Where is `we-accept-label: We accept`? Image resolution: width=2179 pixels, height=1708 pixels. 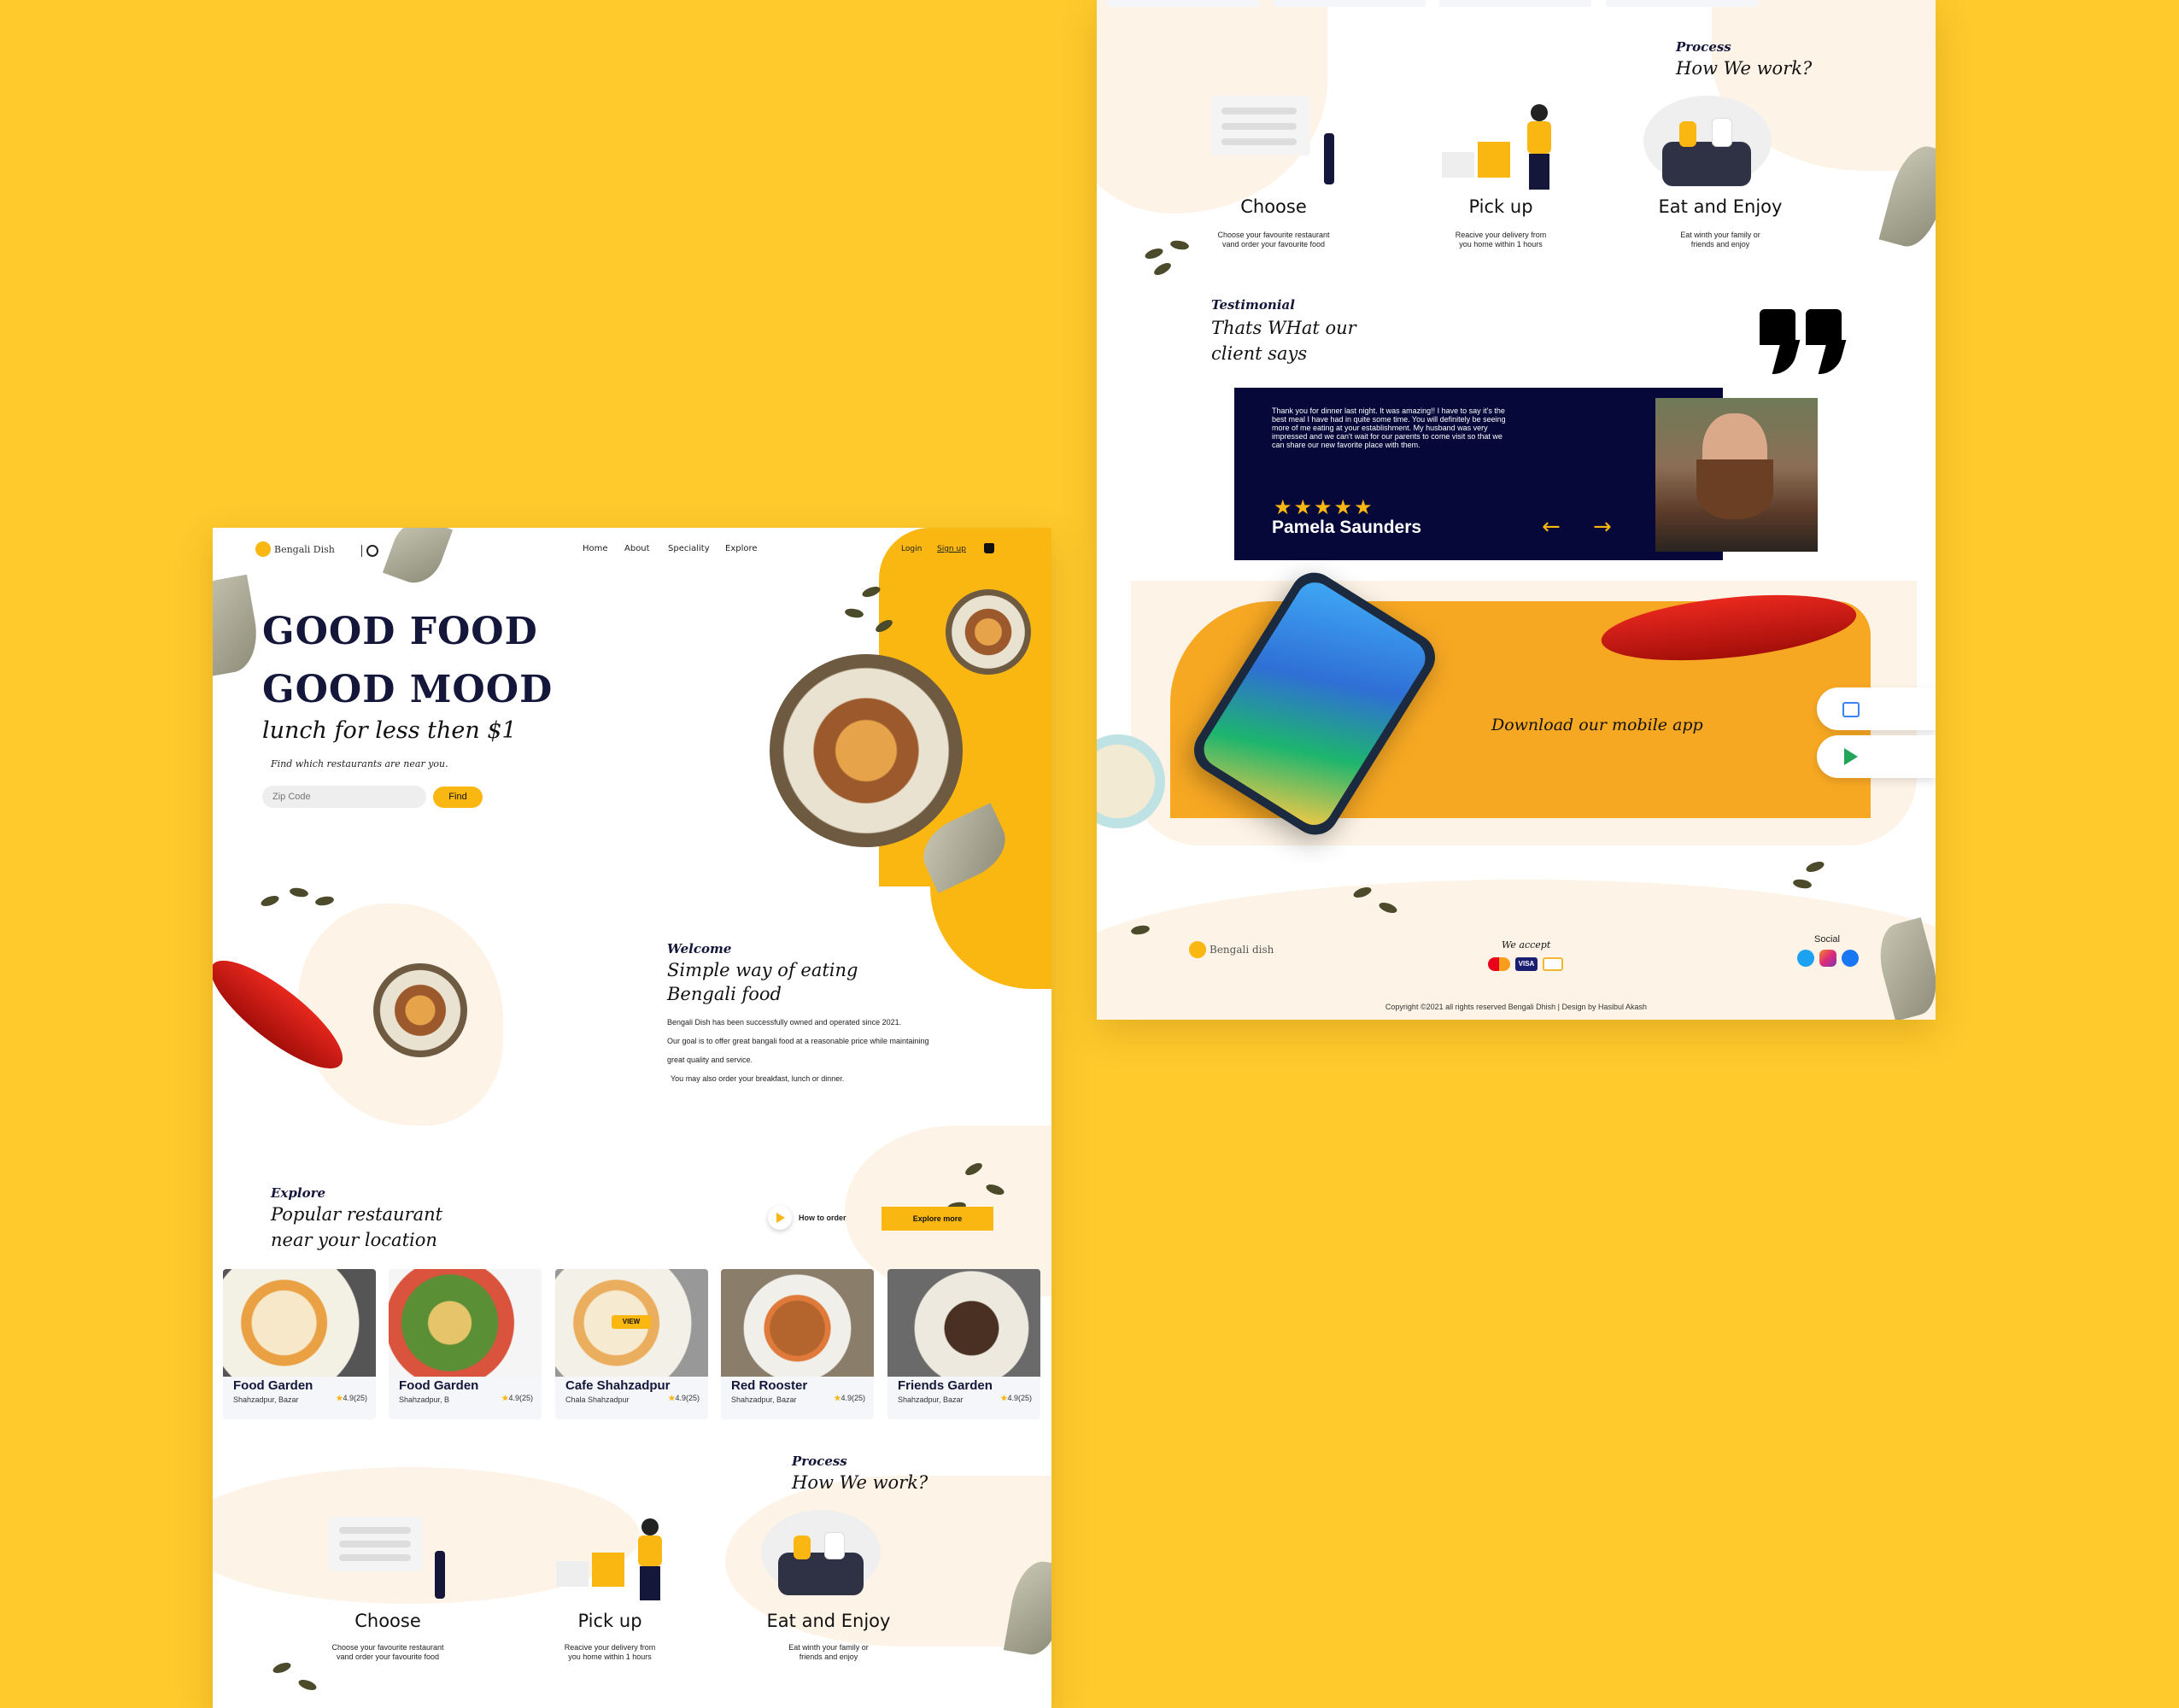
we-accept-label: We accept is located at coordinates (1527, 945).